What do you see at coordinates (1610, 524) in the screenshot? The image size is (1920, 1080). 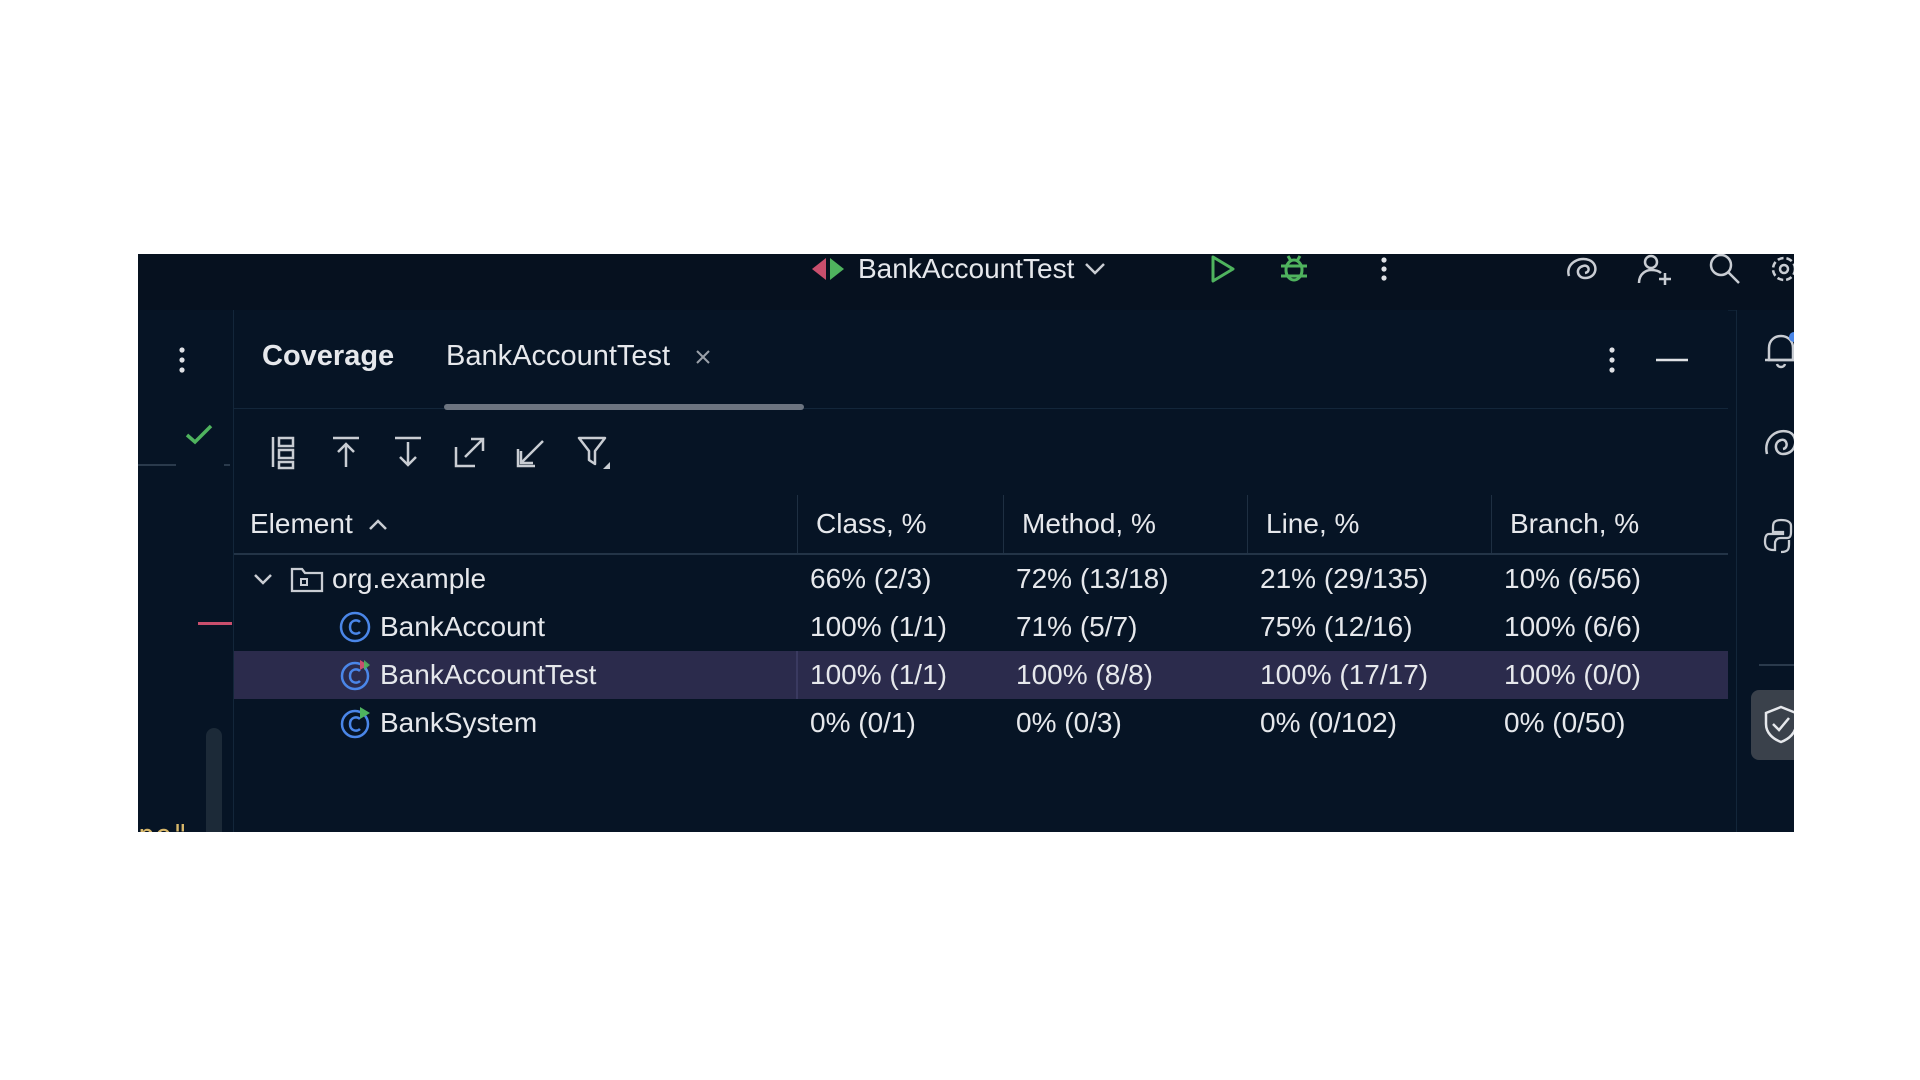 I see `column-header-branch: Branch, %` at bounding box center [1610, 524].